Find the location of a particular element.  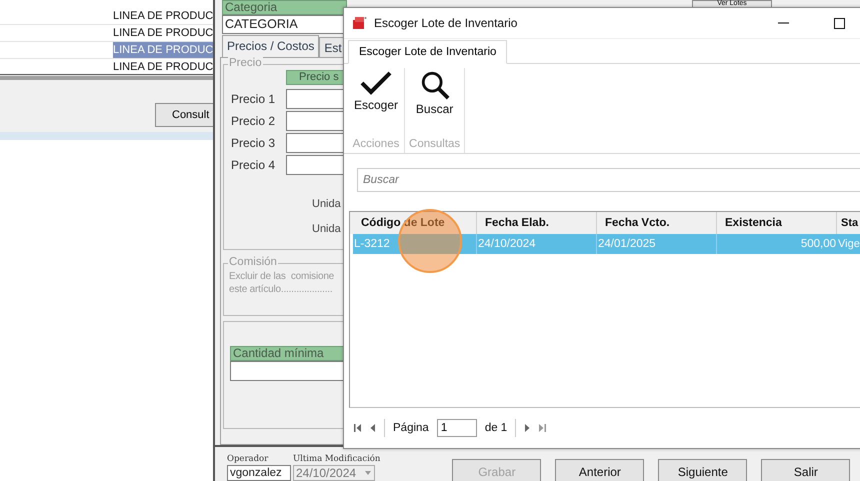

previous-page-button is located at coordinates (373, 428).